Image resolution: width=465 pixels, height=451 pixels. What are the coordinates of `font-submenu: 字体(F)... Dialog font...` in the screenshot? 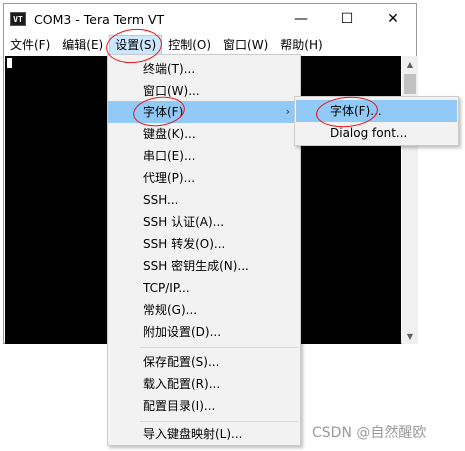 It's located at (376, 121).